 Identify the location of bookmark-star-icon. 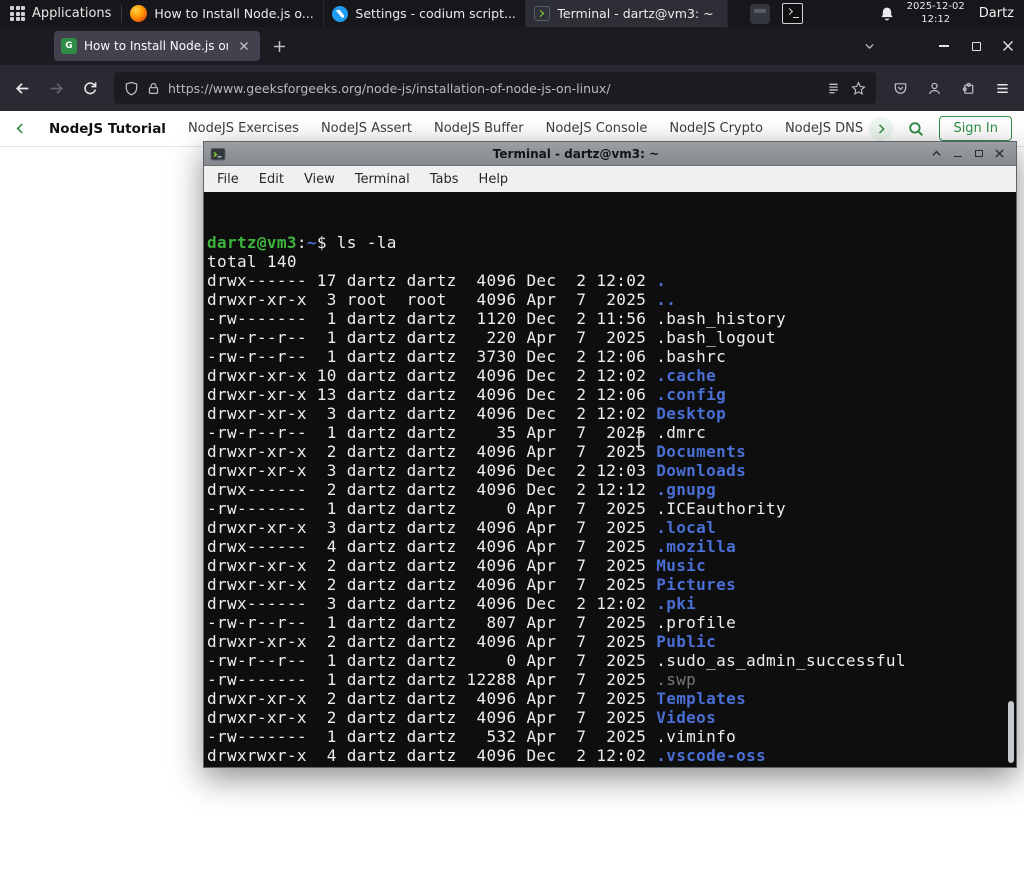
(858, 88).